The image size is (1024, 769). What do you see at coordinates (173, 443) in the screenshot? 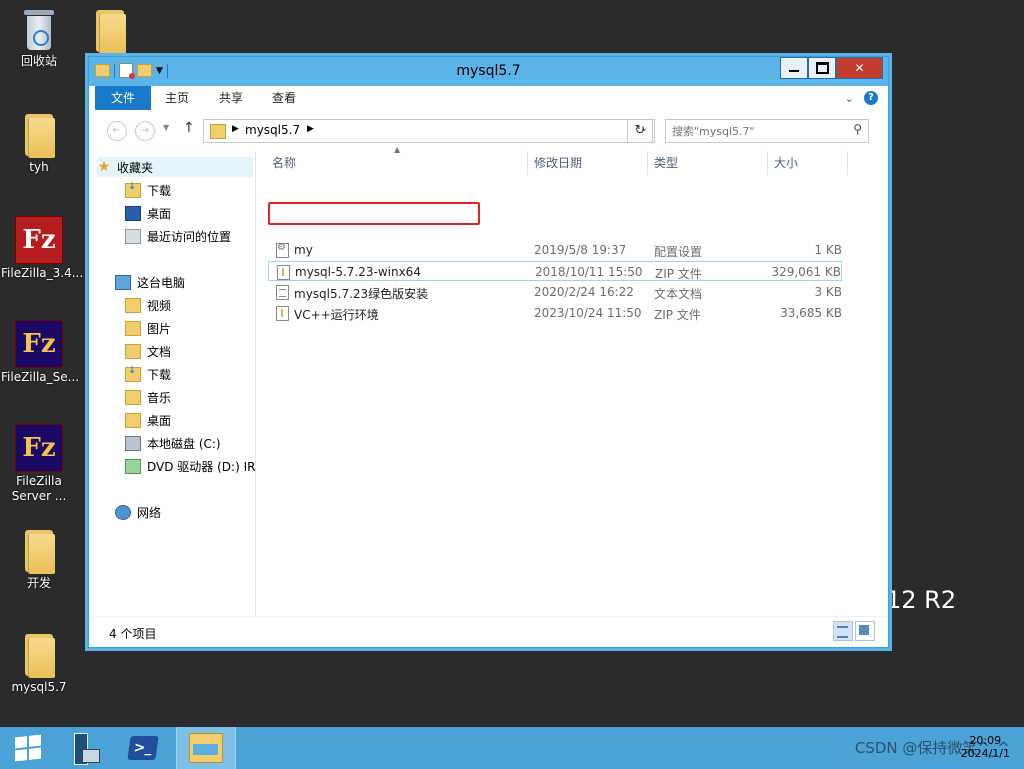
I see `nav-item-local-disk: 本地磁盘 (C:)` at bounding box center [173, 443].